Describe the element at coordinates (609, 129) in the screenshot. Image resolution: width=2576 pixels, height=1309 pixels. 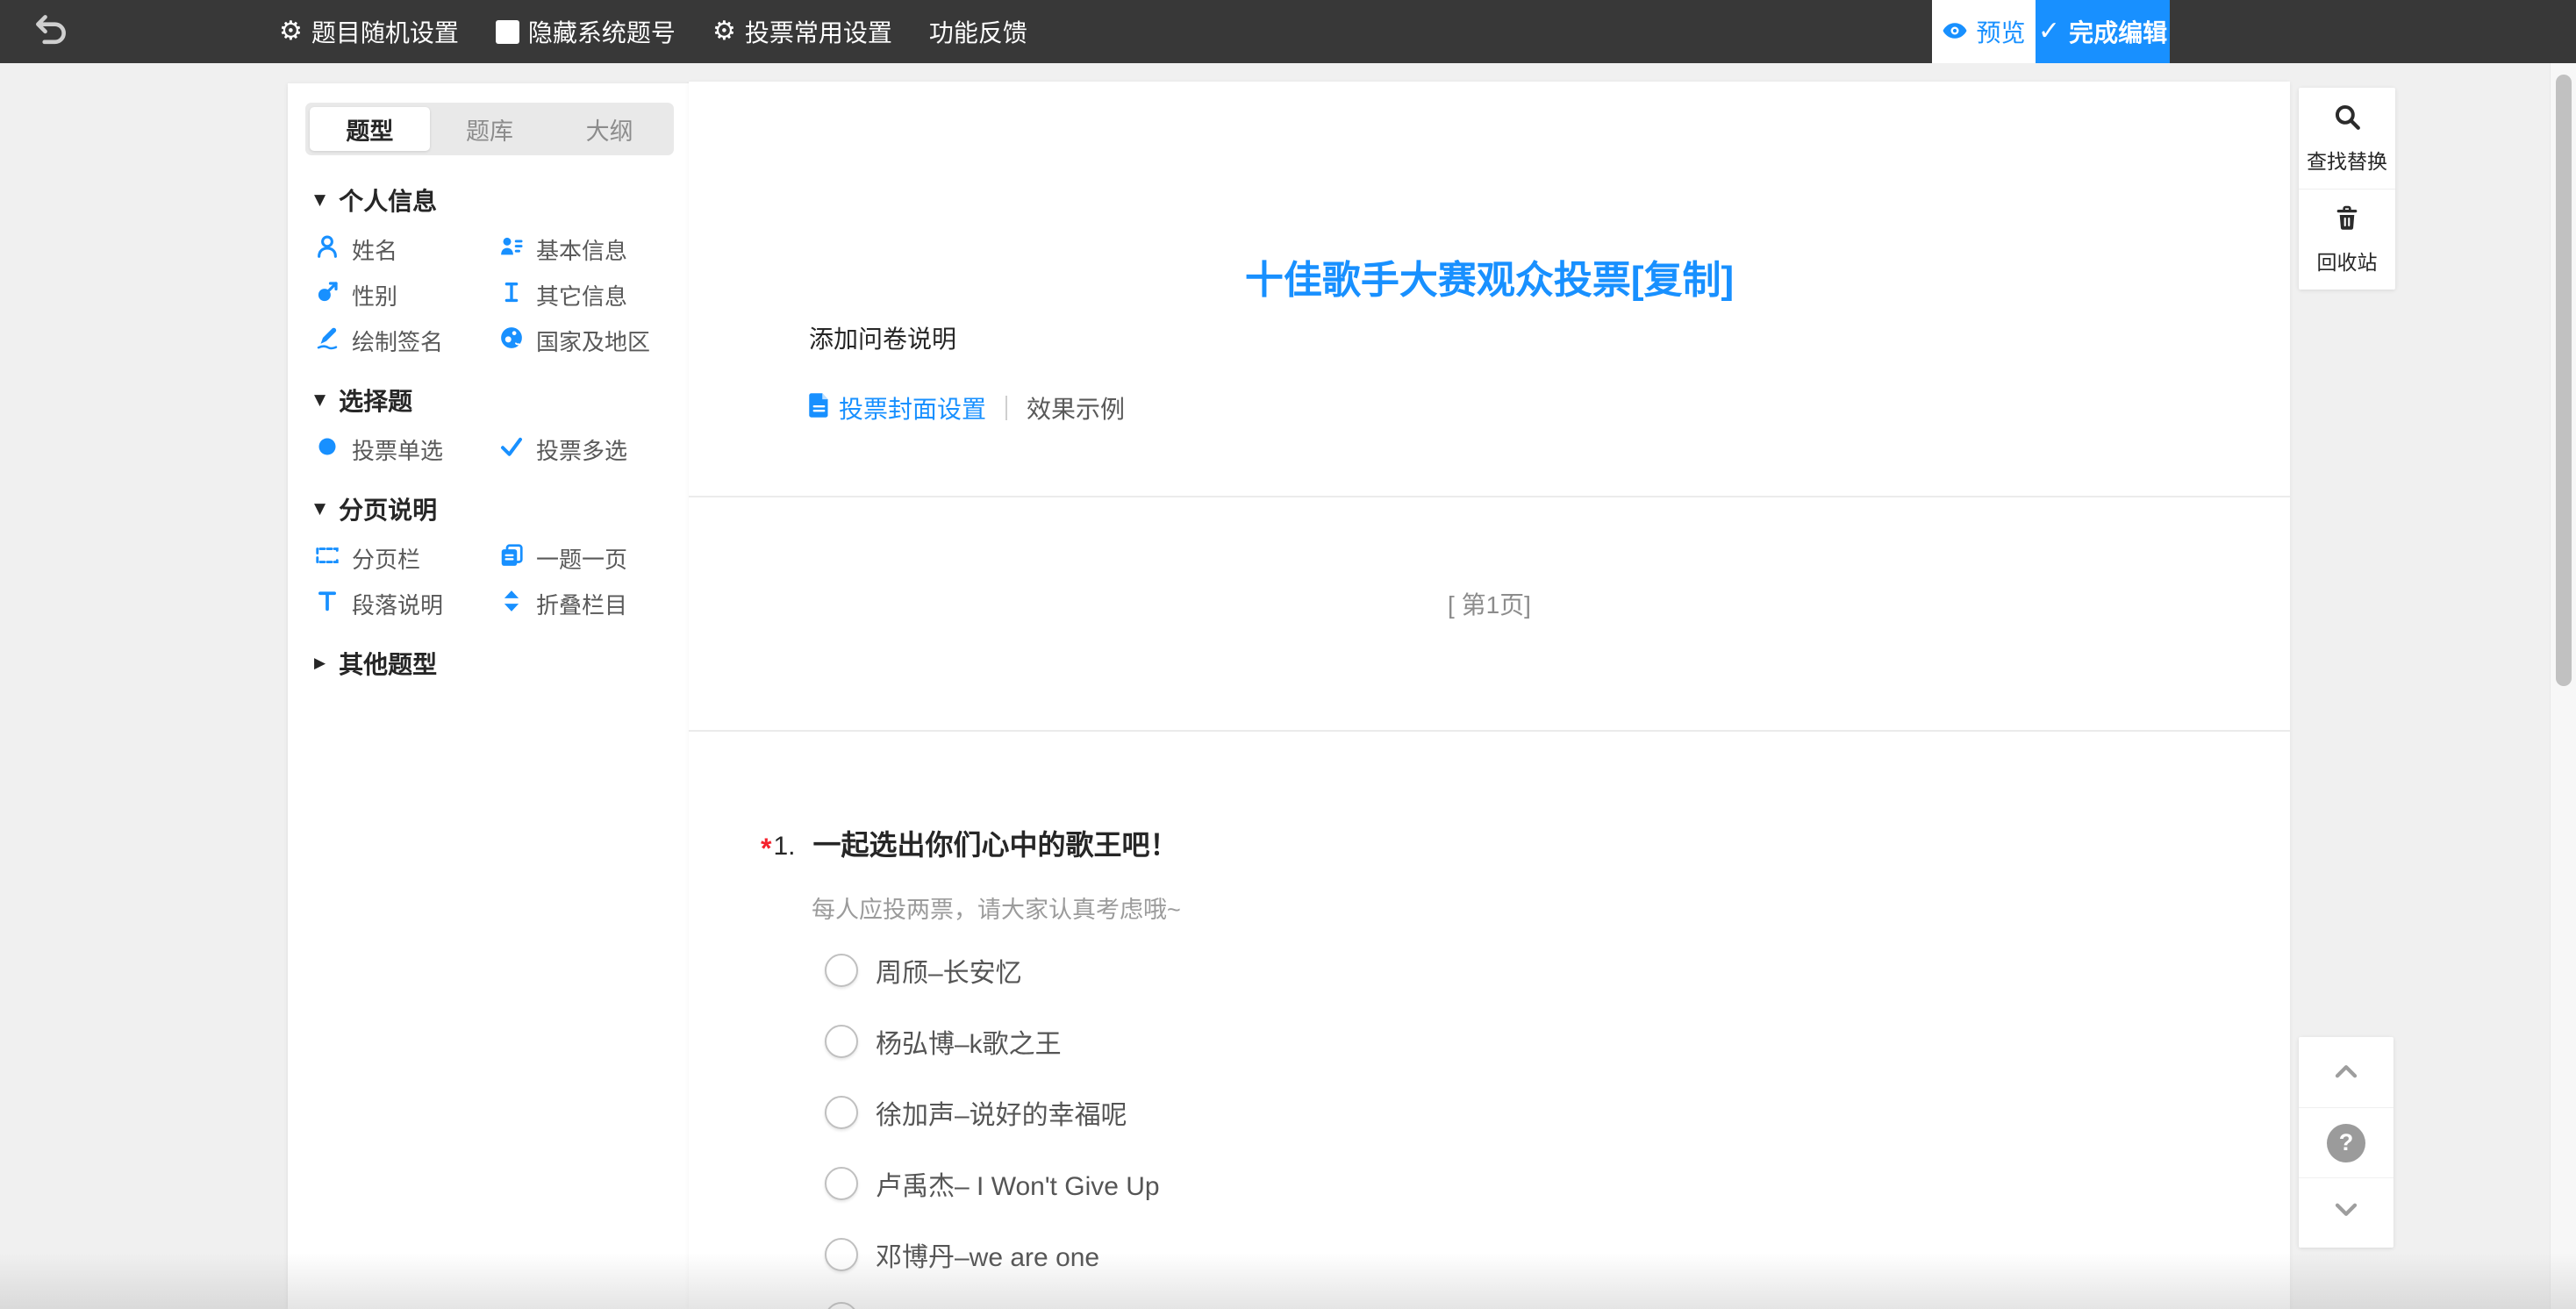
I see `tab-outline: 大纲` at that location.